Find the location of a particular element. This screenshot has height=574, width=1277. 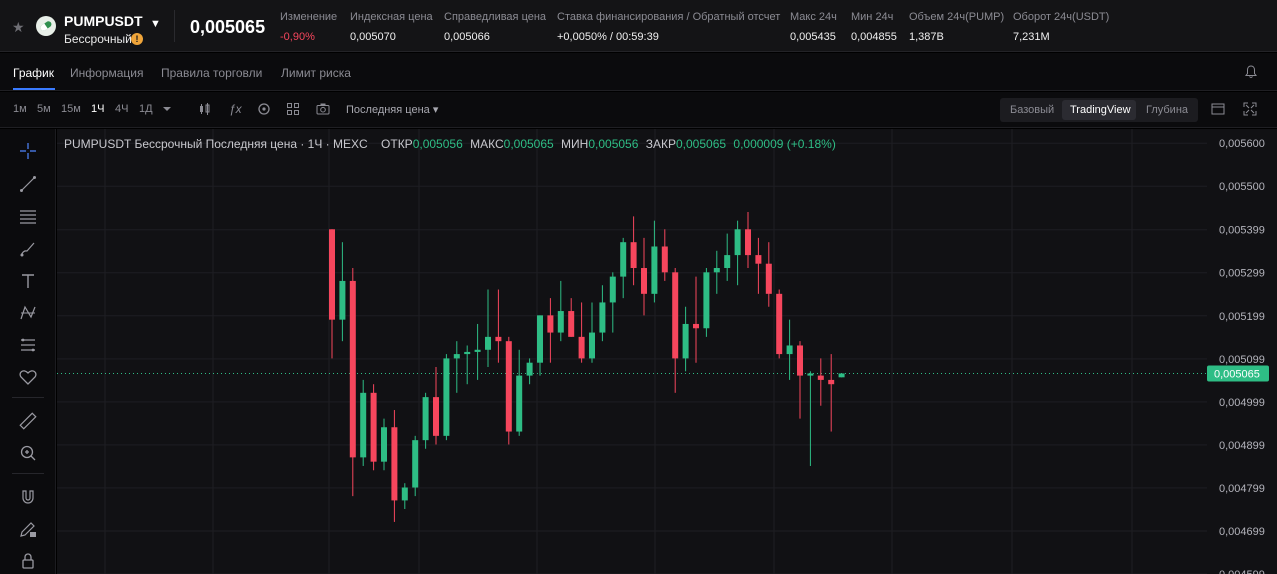

tab-chart: График is located at coordinates (33, 73).